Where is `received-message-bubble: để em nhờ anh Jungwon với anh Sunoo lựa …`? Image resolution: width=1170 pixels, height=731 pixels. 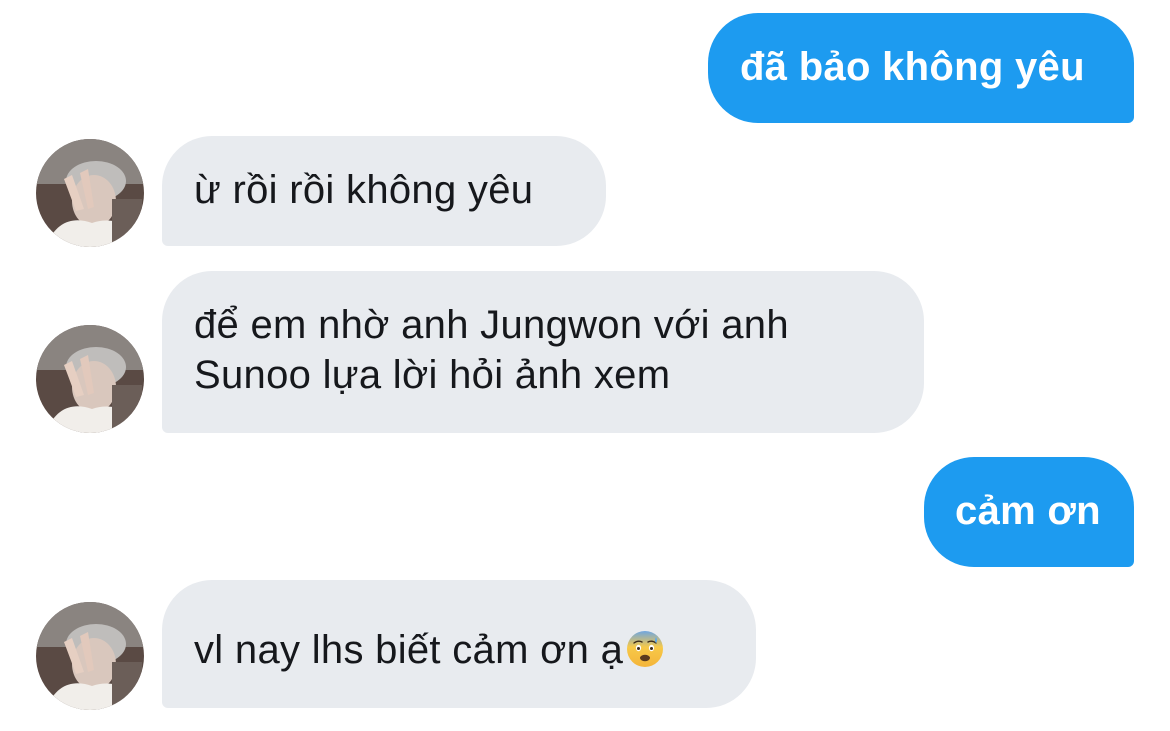 received-message-bubble: để em nhờ anh Jungwon với anh Sunoo lựa … is located at coordinates (543, 352).